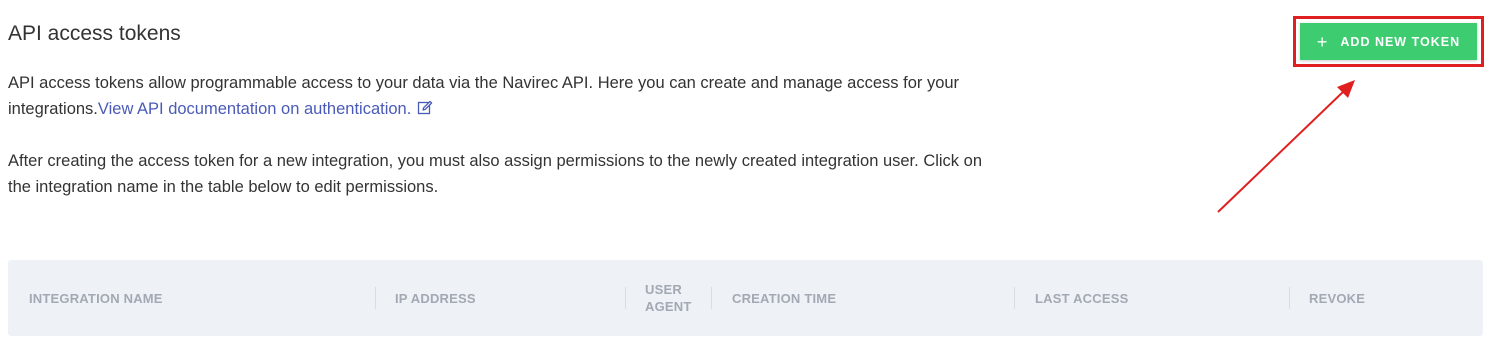 Image resolution: width=1507 pixels, height=342 pixels. Describe the element at coordinates (1337, 298) in the screenshot. I see `column-revoke: REVOKE` at that location.